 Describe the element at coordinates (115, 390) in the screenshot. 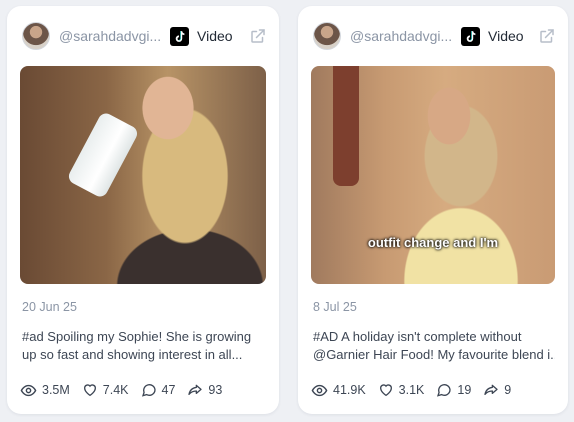

I see `likes-count: 7.4K` at that location.